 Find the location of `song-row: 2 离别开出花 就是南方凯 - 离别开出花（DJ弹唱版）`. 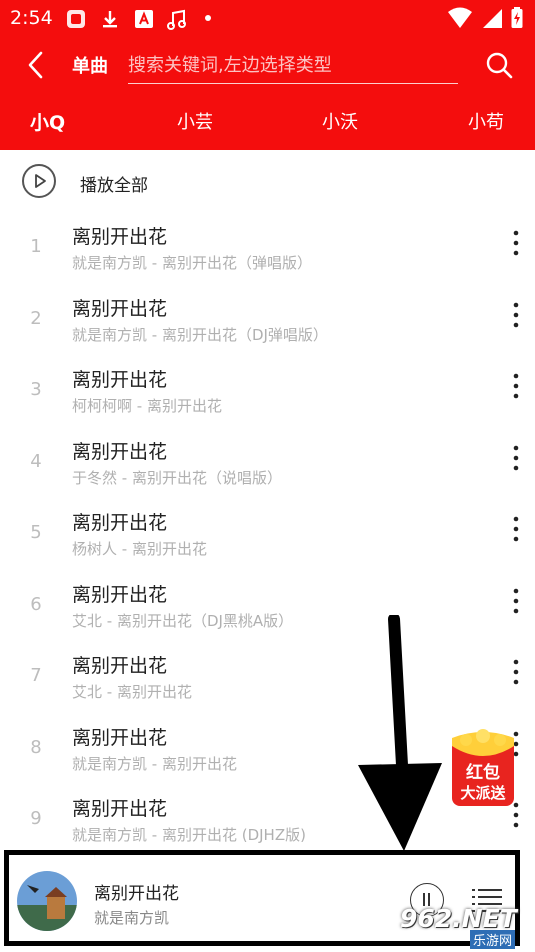

song-row: 2 离别开出花 就是南方凯 - 离别开出花（DJ弹唱版） is located at coordinates (267, 322).